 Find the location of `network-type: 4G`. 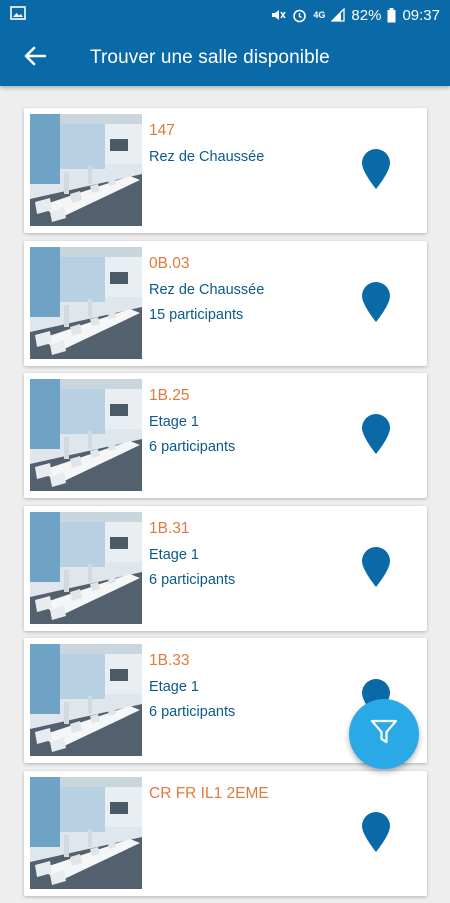

network-type: 4G is located at coordinates (319, 15).